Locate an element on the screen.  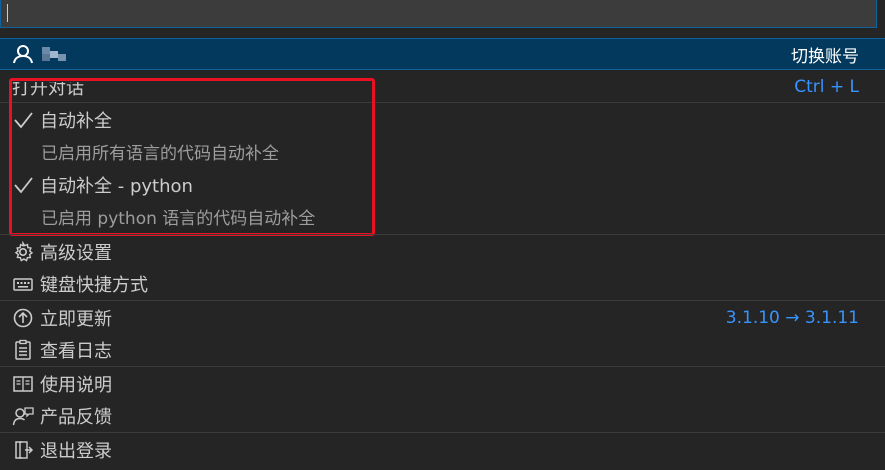
product-feedback-row: 产品反馈 is located at coordinates (442, 416).